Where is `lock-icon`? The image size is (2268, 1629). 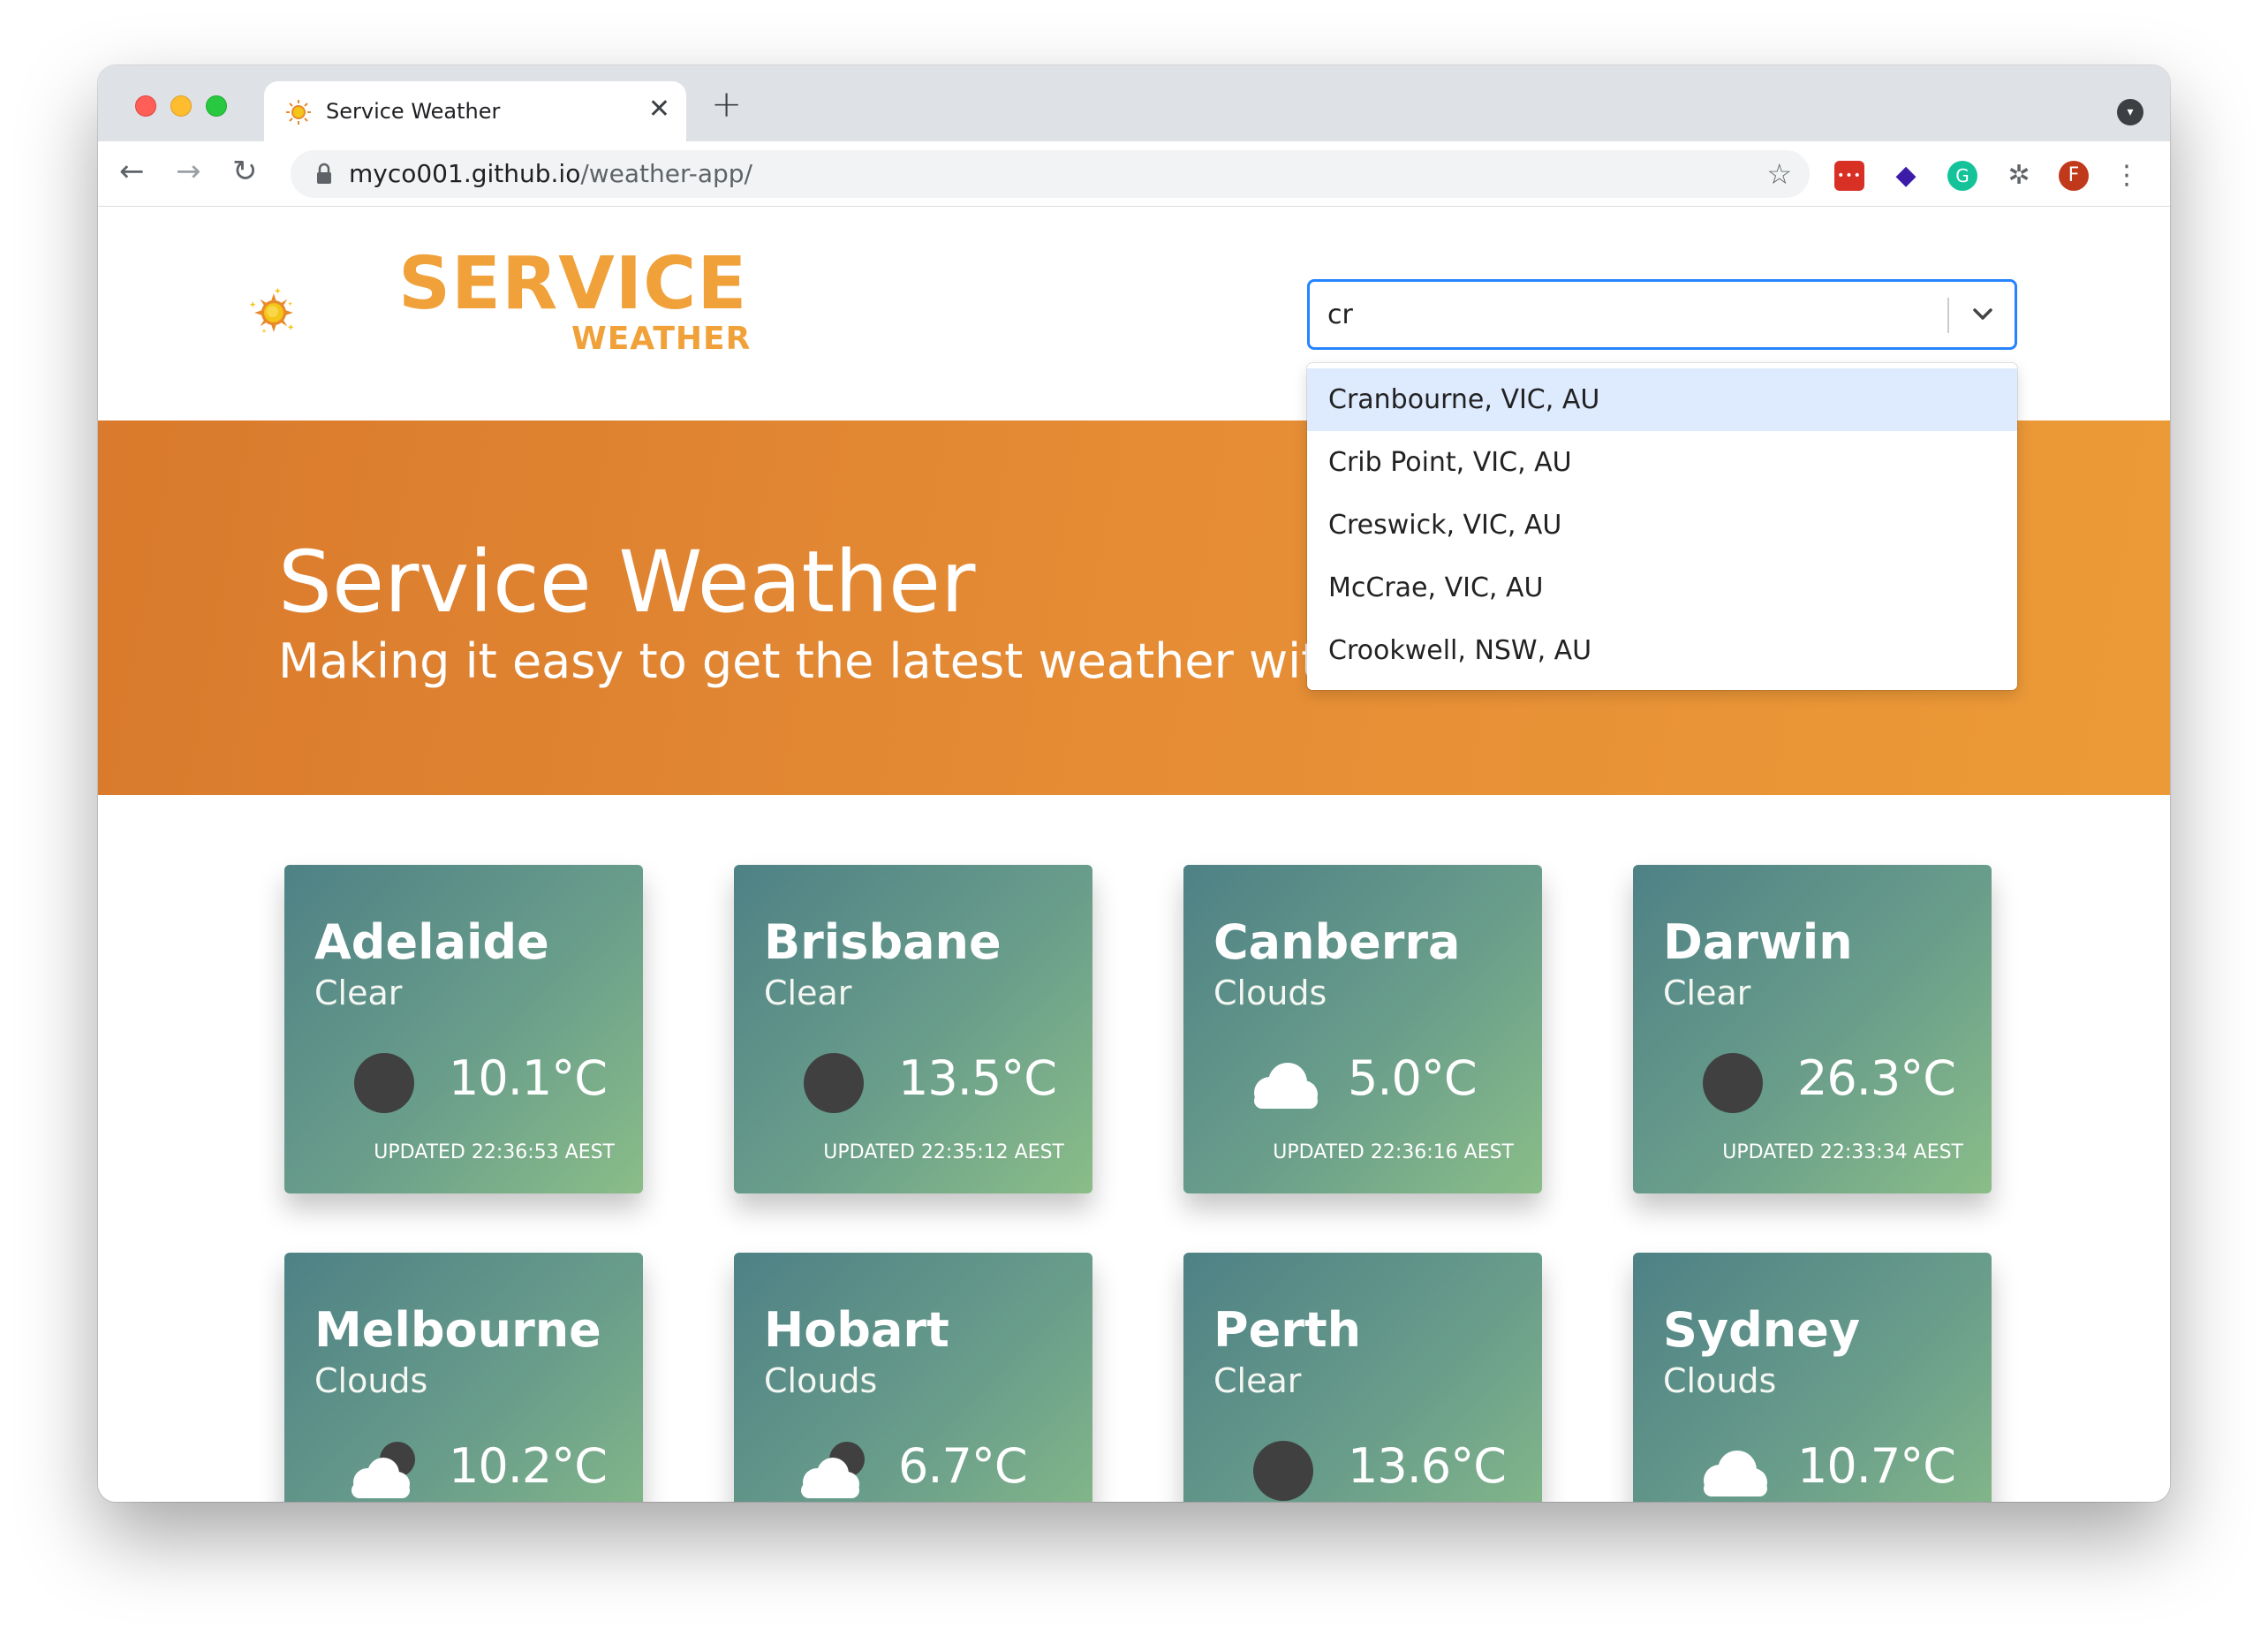 lock-icon is located at coordinates (324, 173).